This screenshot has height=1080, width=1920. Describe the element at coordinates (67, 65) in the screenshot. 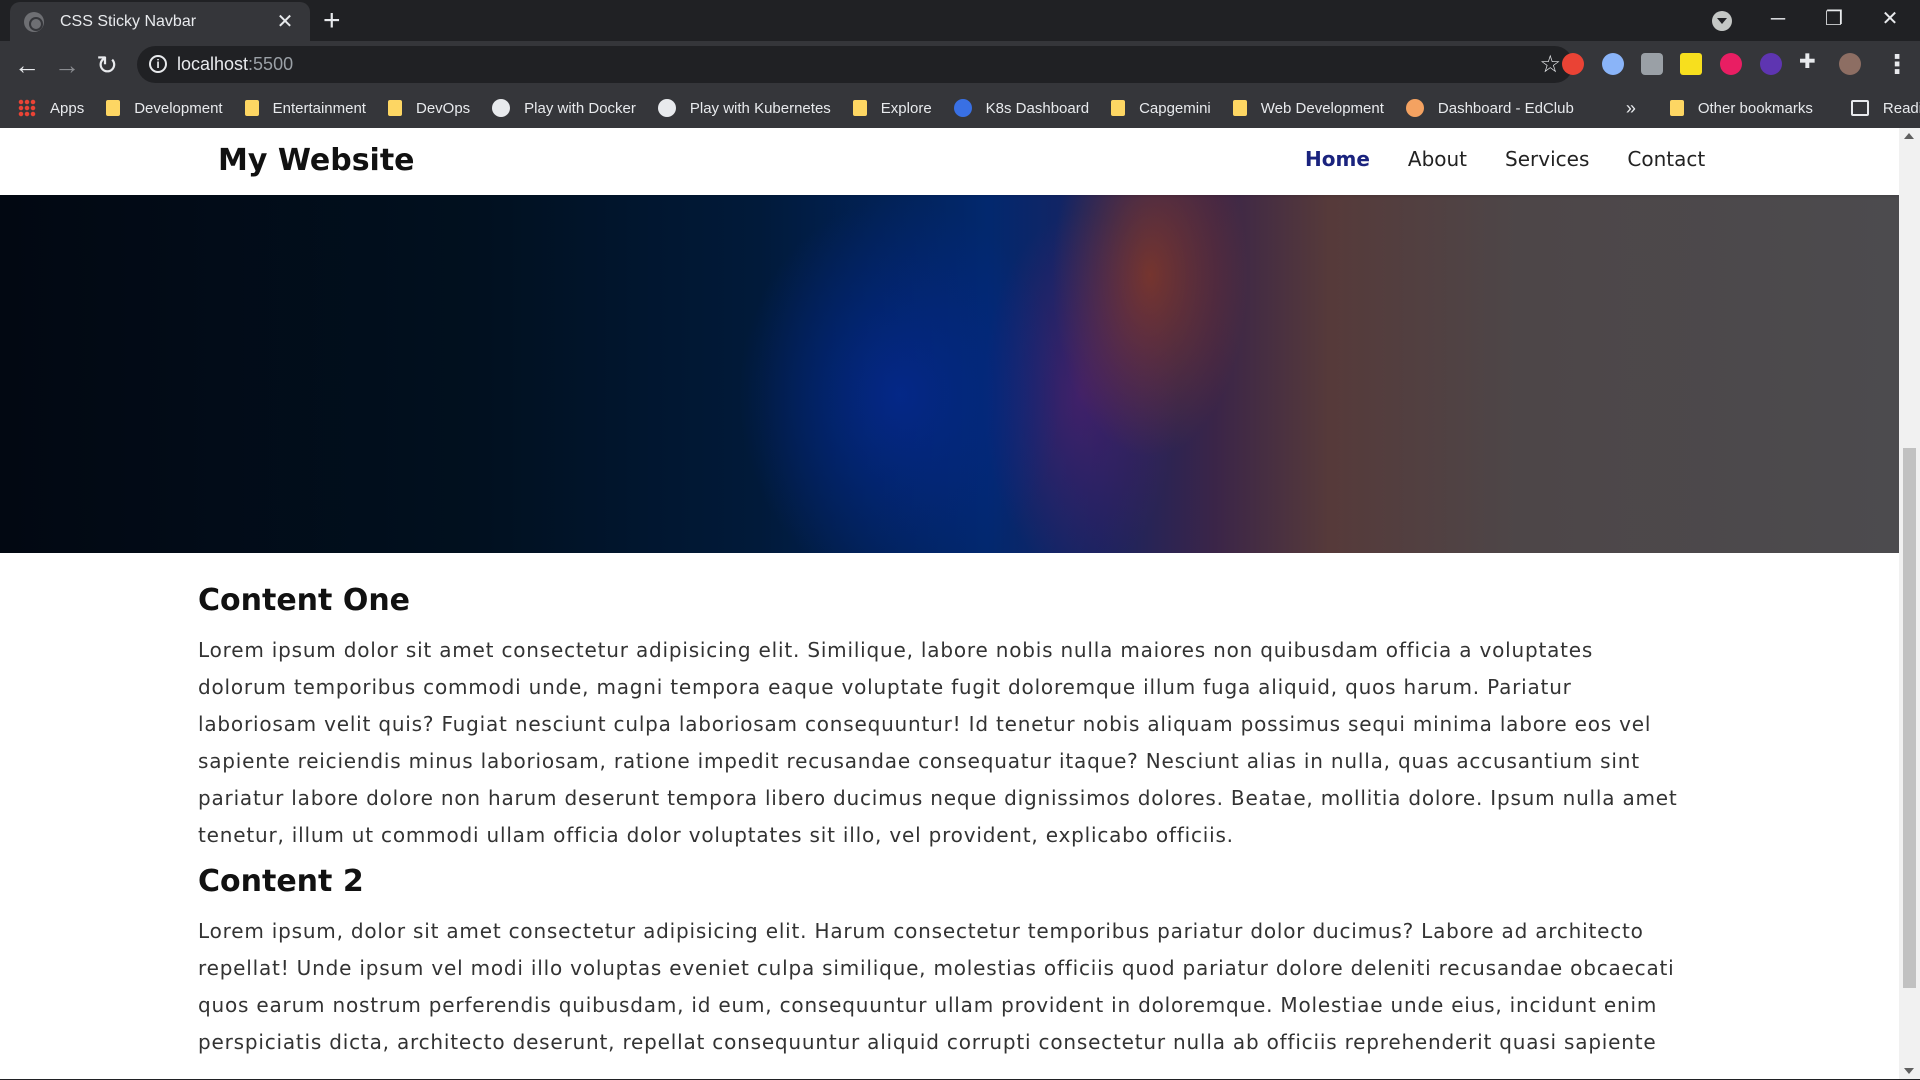

I see `forward-icon: →` at that location.